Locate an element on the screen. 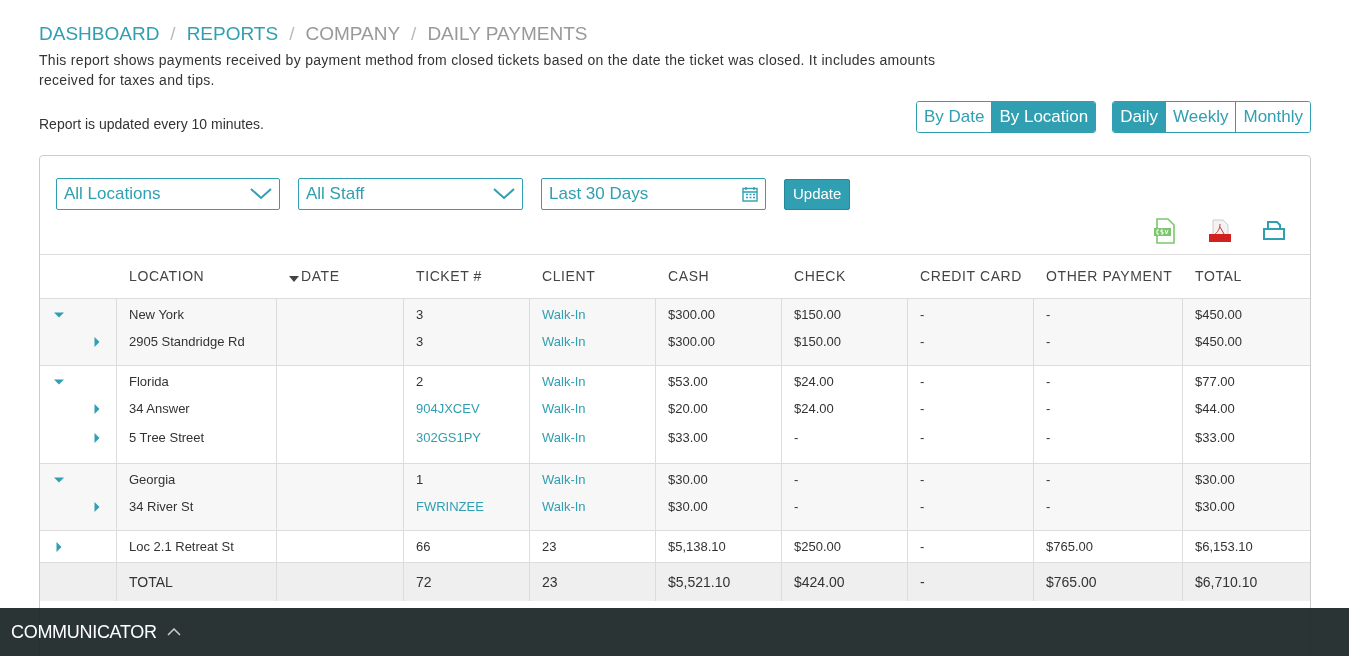 The width and height of the screenshot is (1349, 656). toggle-button: By Location is located at coordinates (1043, 117).